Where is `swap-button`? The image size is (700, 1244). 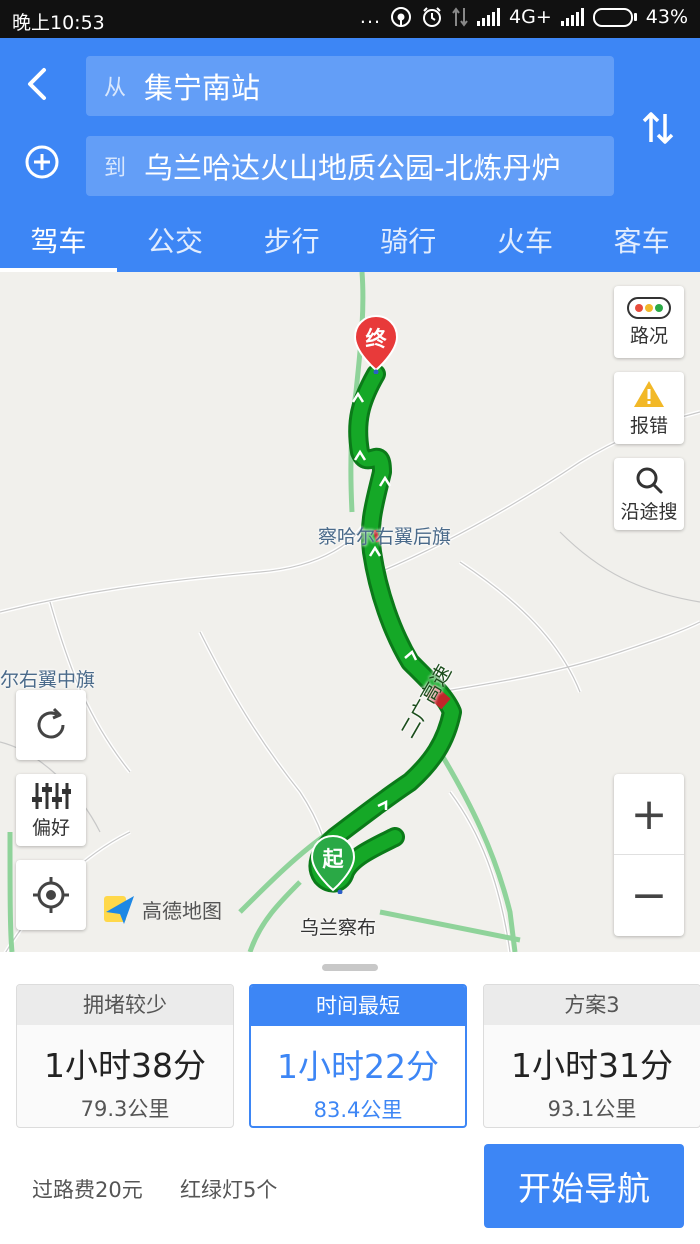
swap-button is located at coordinates (658, 128).